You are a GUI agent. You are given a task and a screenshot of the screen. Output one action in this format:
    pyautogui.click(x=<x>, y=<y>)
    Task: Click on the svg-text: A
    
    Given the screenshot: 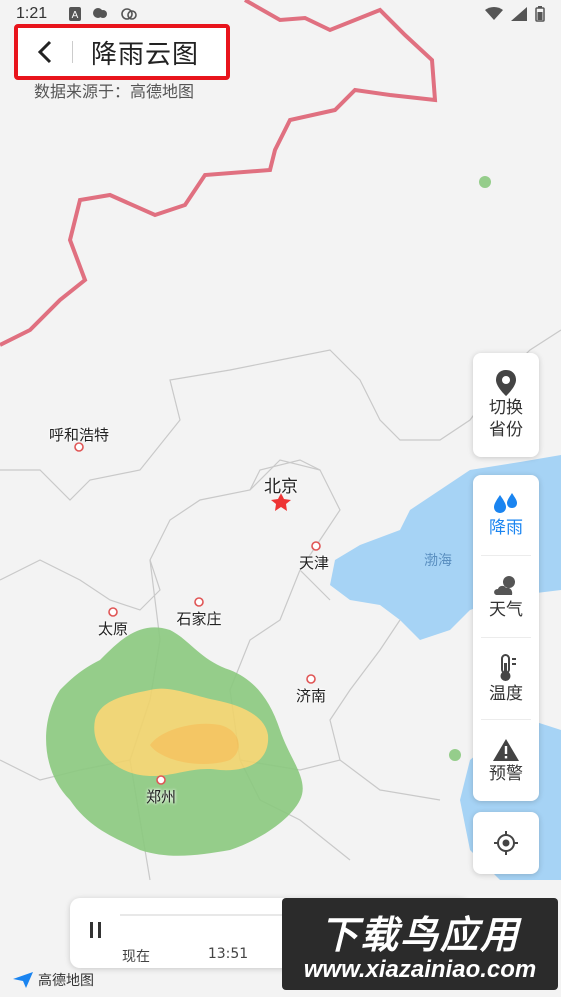 What is the action you would take?
    pyautogui.click(x=75, y=15)
    